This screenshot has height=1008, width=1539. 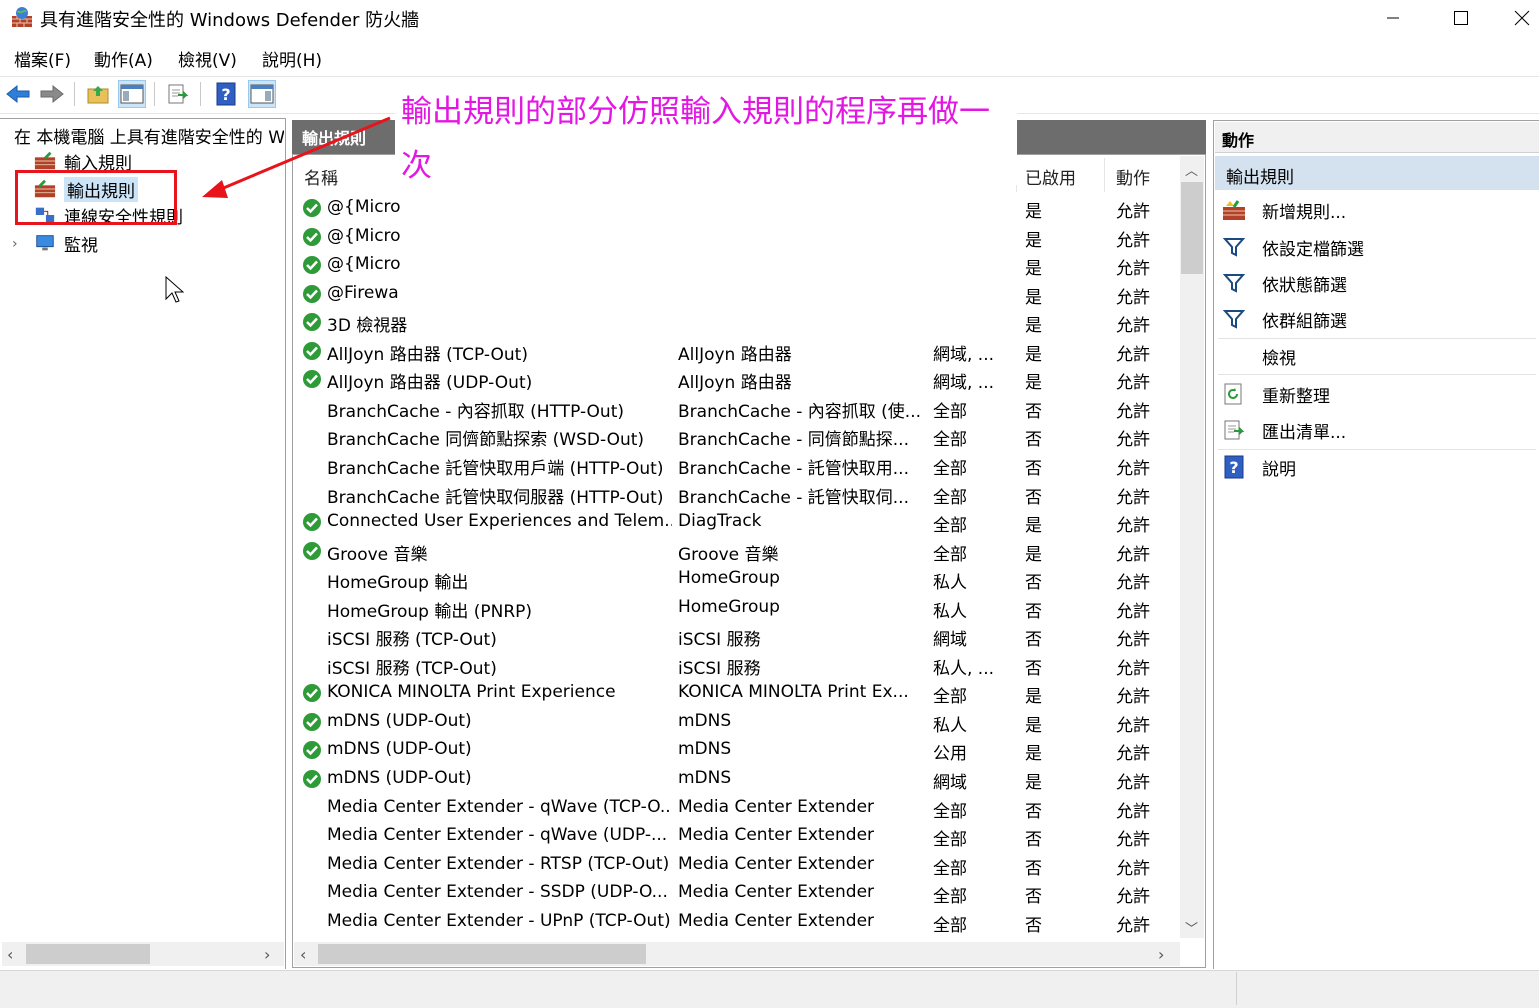 What do you see at coordinates (950, 725) in the screenshot?
I see `cell-profile: 私人` at bounding box center [950, 725].